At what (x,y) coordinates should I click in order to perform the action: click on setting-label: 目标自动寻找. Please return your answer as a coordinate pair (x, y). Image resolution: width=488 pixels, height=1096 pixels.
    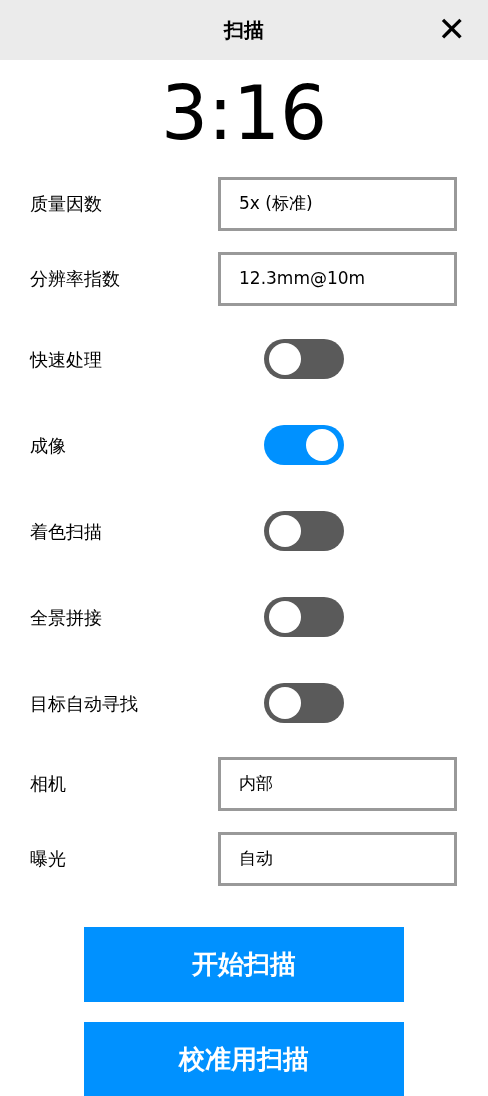
    Looking at the image, I should click on (84, 703).